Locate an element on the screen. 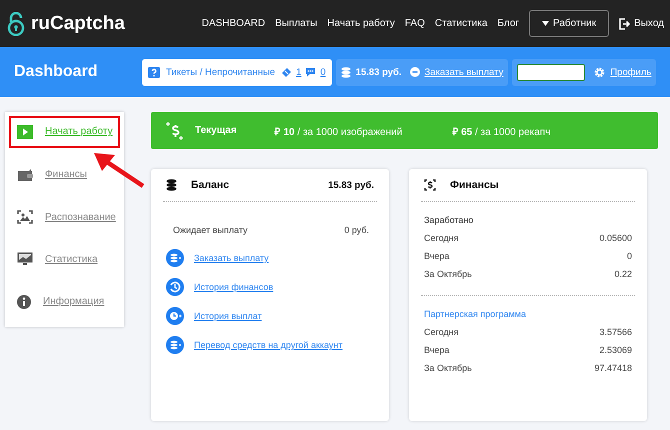 The height and width of the screenshot is (430, 670). clock-plus-icon is located at coordinates (175, 316).